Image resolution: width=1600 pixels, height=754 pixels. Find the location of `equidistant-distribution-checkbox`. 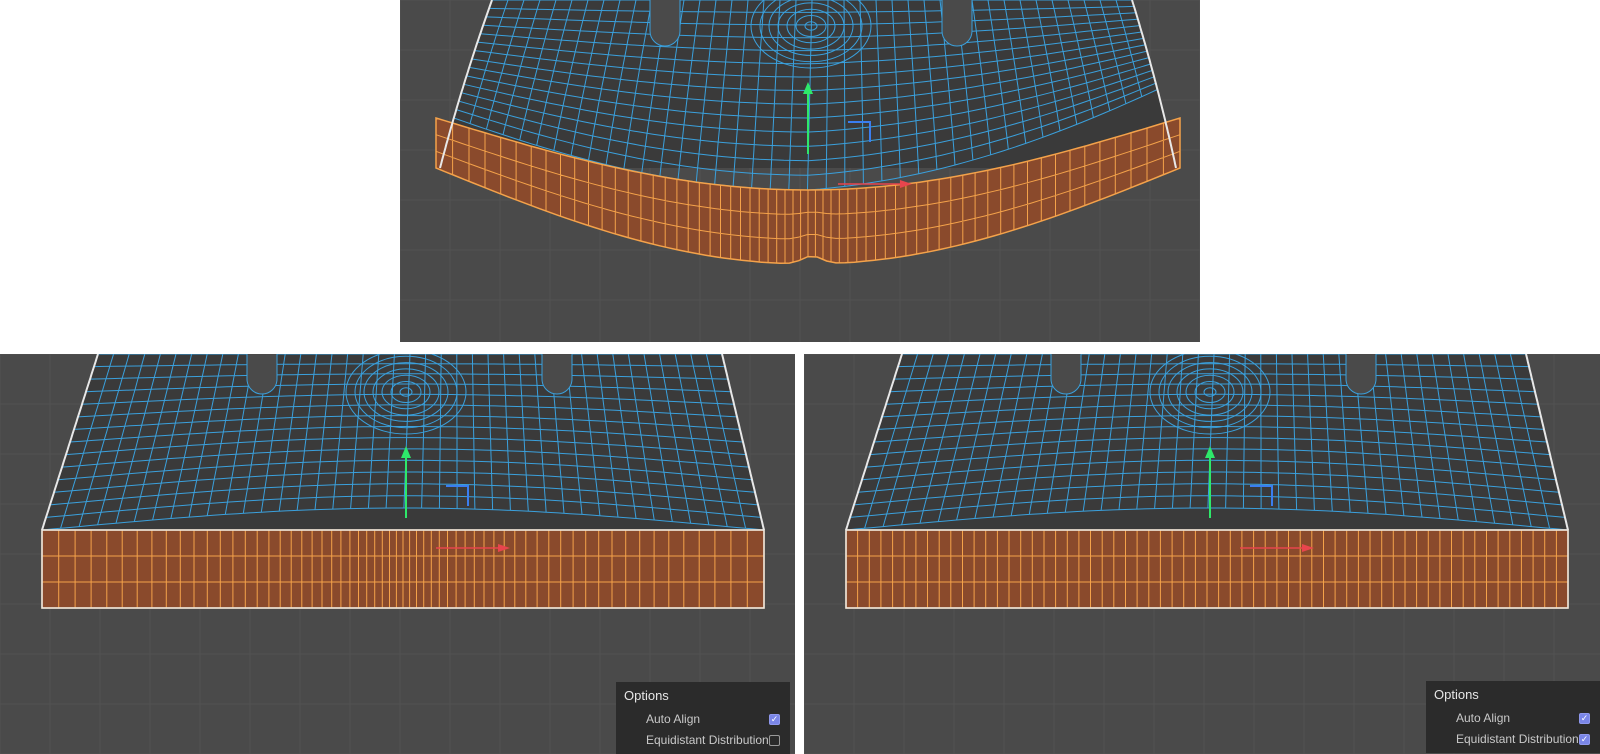

equidistant-distribution-checkbox is located at coordinates (774, 740).